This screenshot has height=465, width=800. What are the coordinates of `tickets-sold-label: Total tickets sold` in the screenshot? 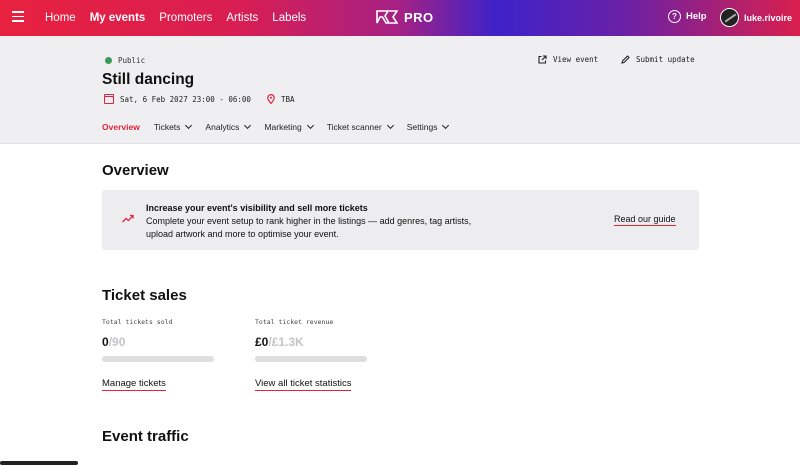 It's located at (137, 322).